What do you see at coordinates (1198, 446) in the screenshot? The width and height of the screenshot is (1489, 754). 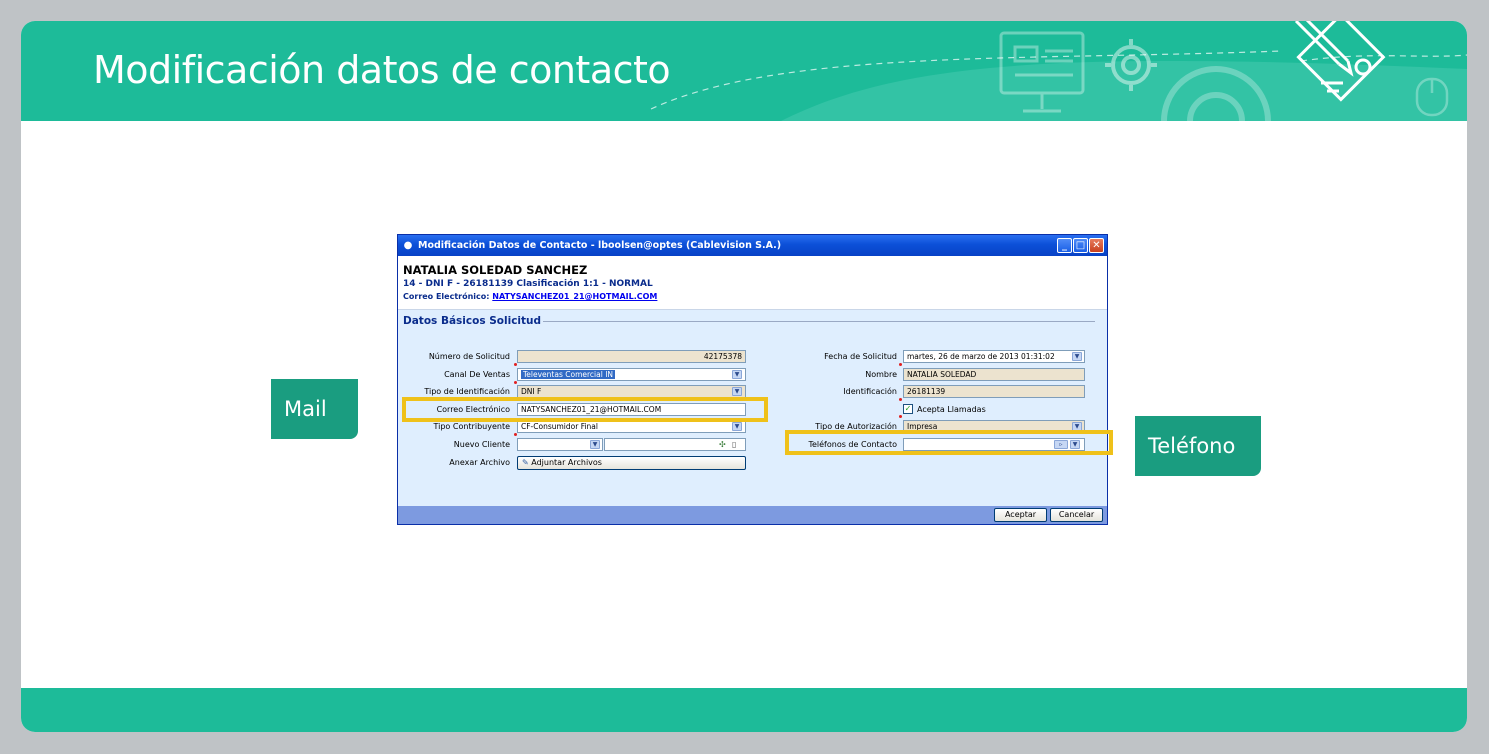 I see `telefono-callout: Teléfono` at bounding box center [1198, 446].